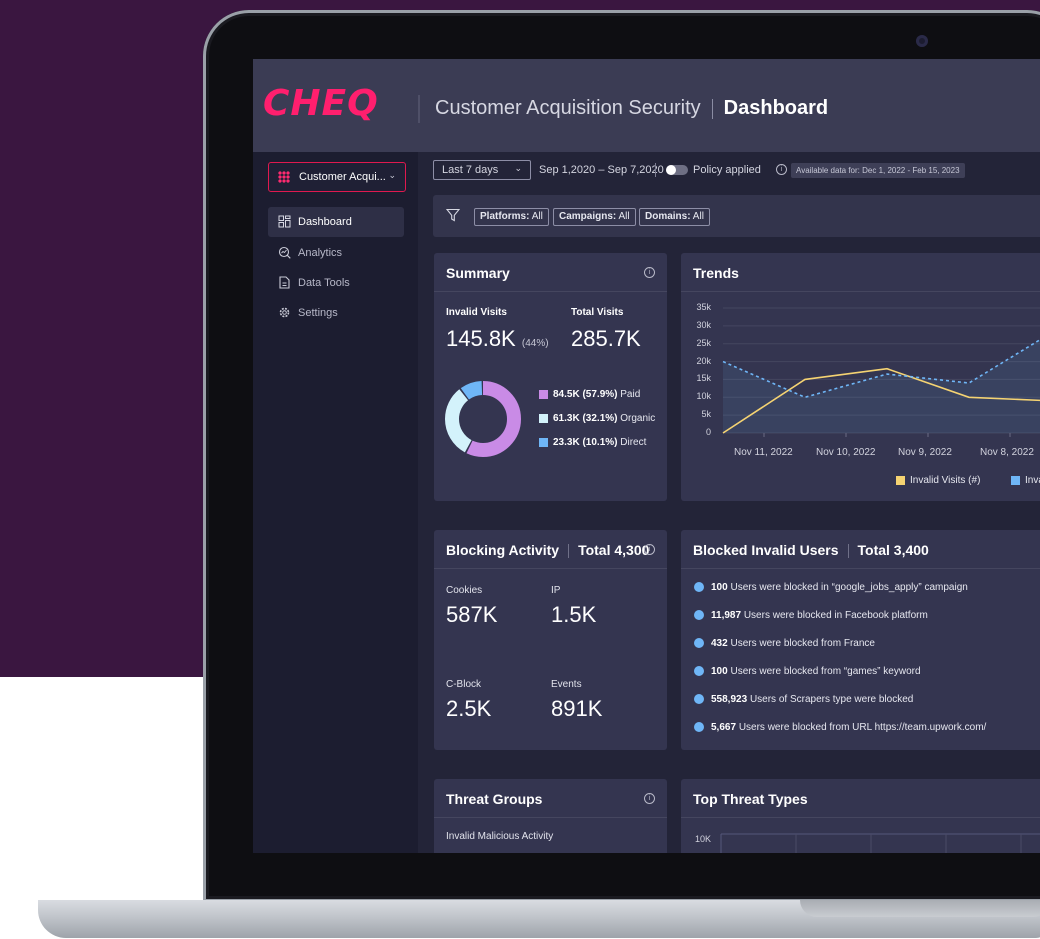 The image size is (1040, 939). I want to click on c-block-label: C-Block, so click(464, 684).